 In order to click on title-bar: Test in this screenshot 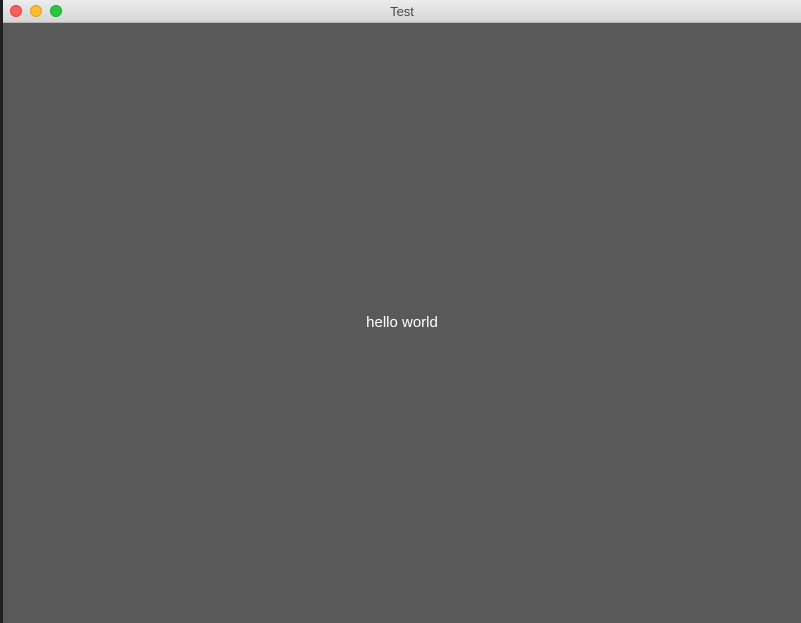, I will do `click(402, 11)`.